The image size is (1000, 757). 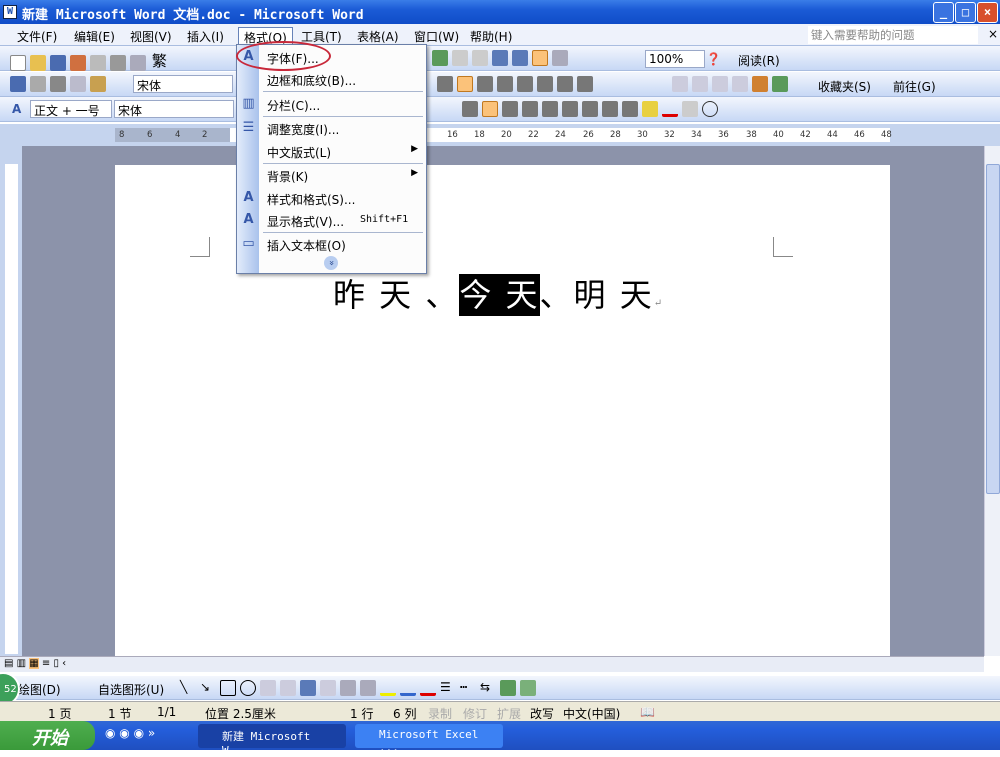 What do you see at coordinates (183, 84) in the screenshot?
I see `font-name-select: 宋体` at bounding box center [183, 84].